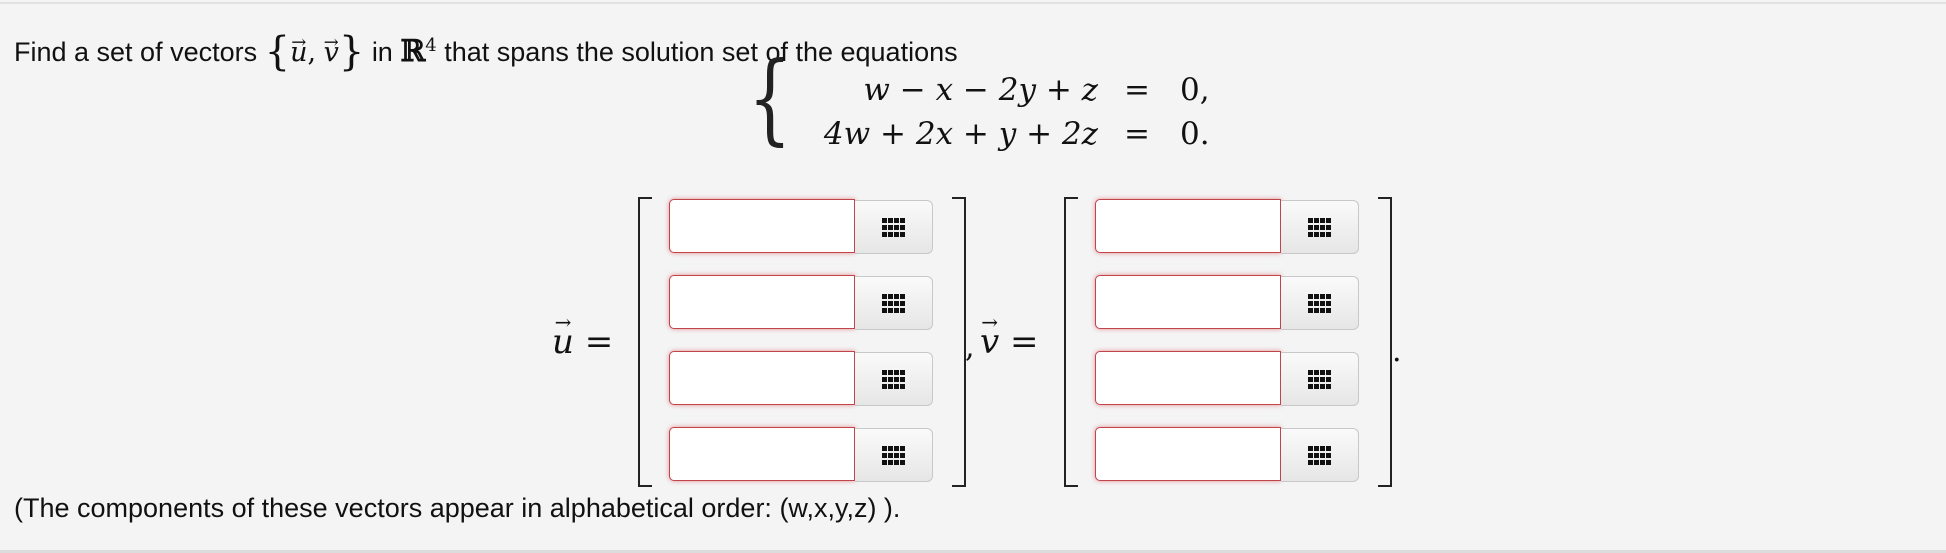 The width and height of the screenshot is (1946, 553). I want to click on u-component-4-matrix-button, so click(894, 455).